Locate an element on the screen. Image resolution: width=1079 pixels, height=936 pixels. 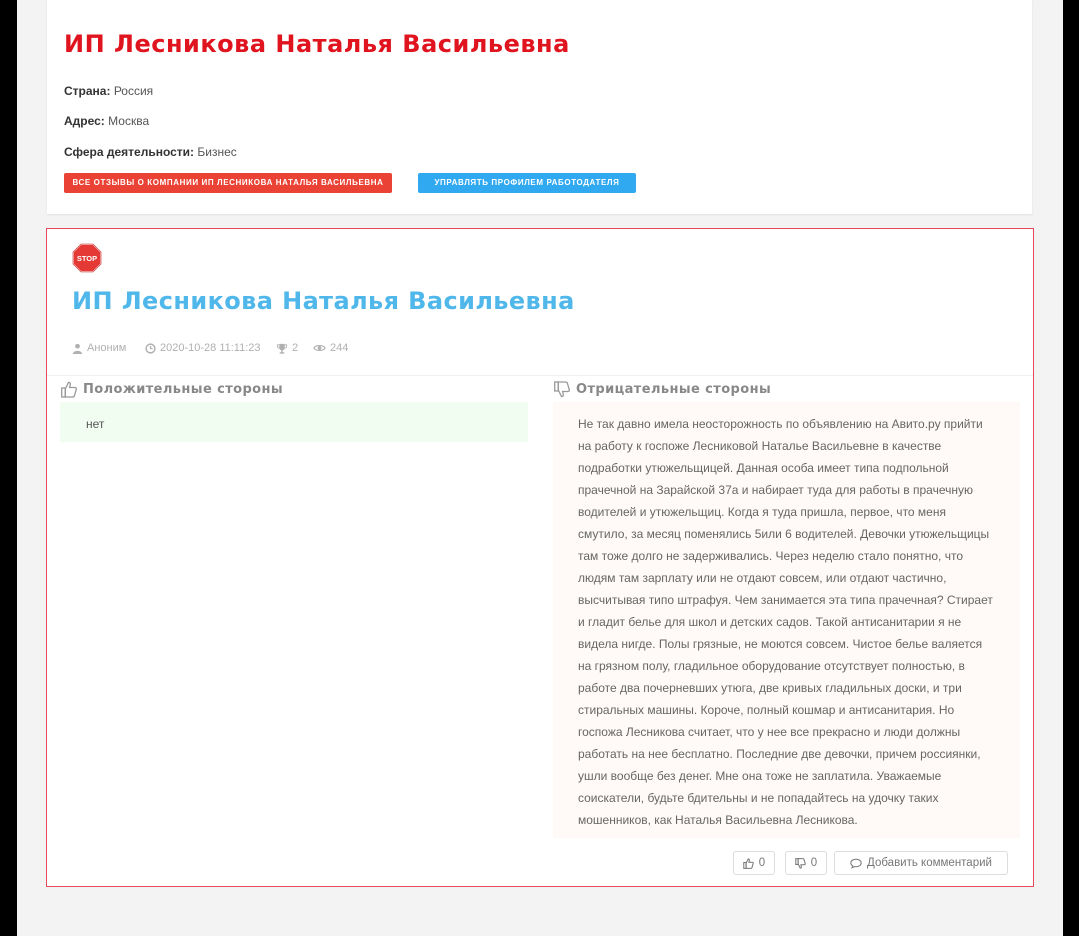
positive-text-box: нет is located at coordinates (294, 422).